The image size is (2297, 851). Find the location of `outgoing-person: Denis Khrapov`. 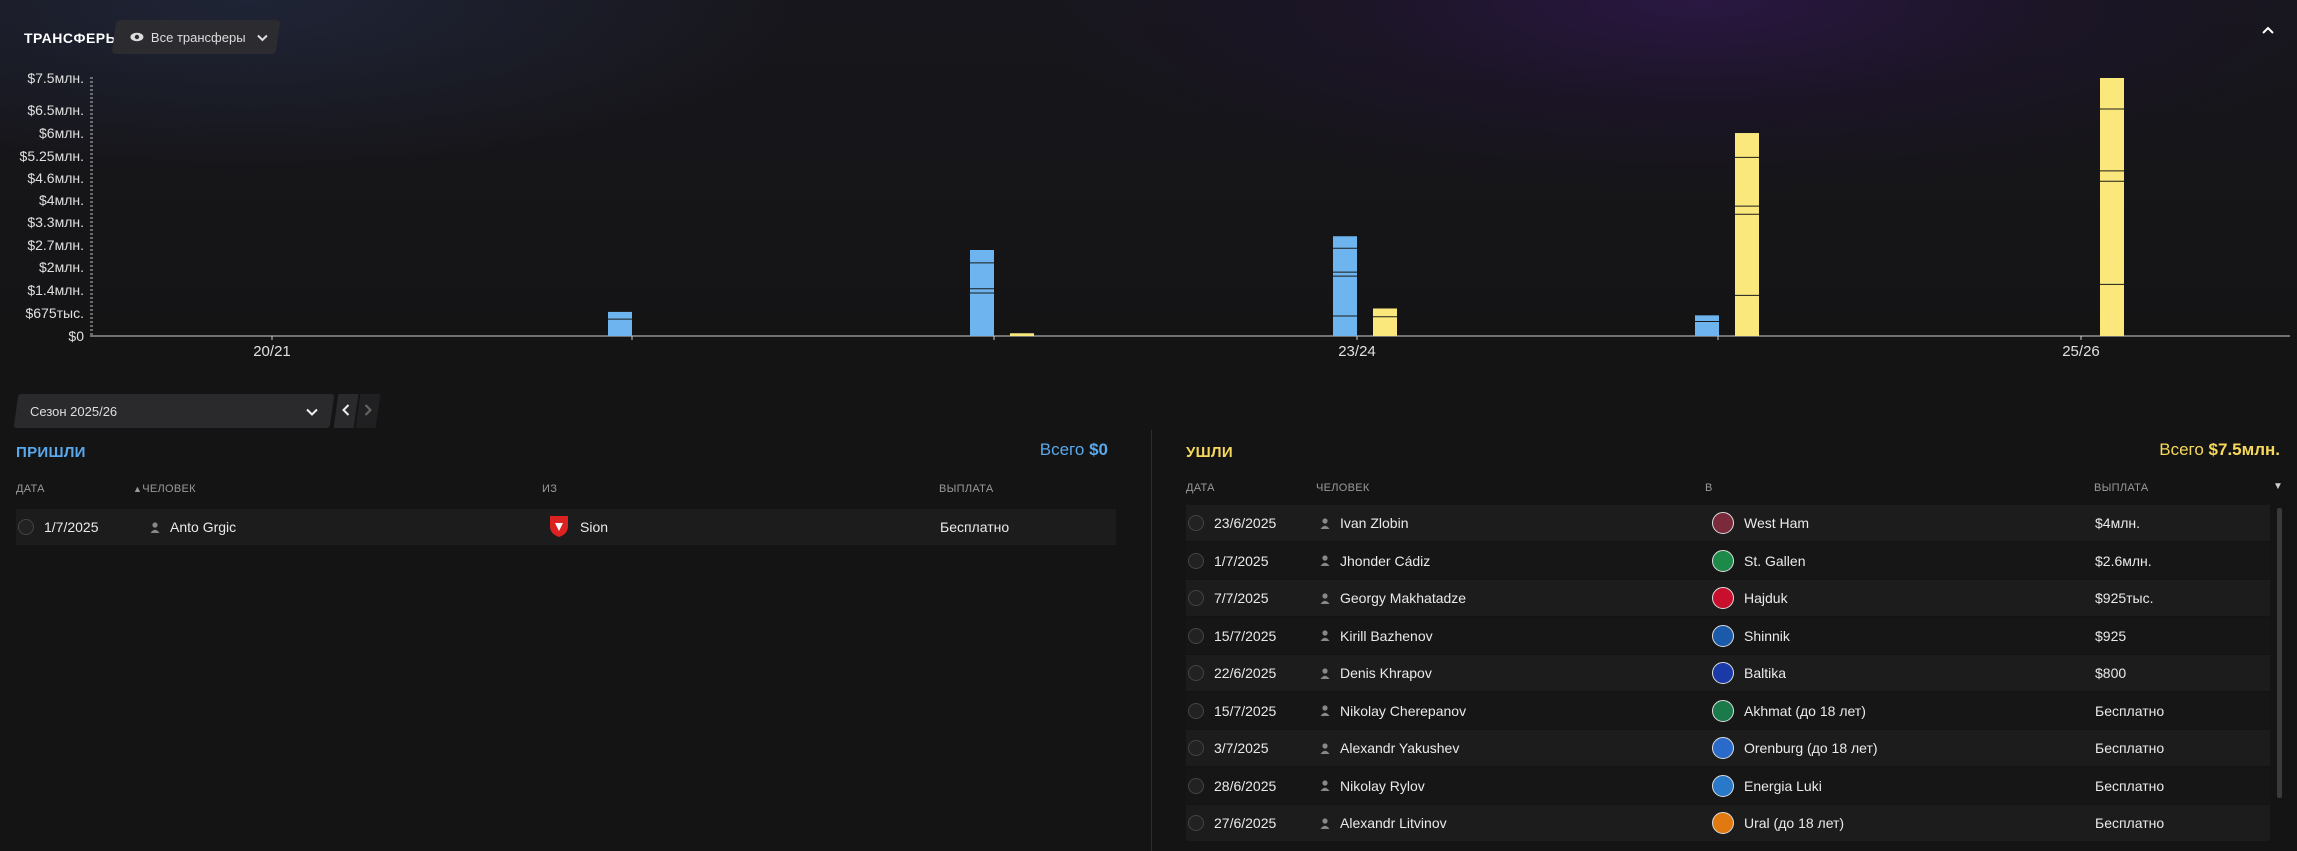

outgoing-person: Denis Khrapov is located at coordinates (1386, 673).